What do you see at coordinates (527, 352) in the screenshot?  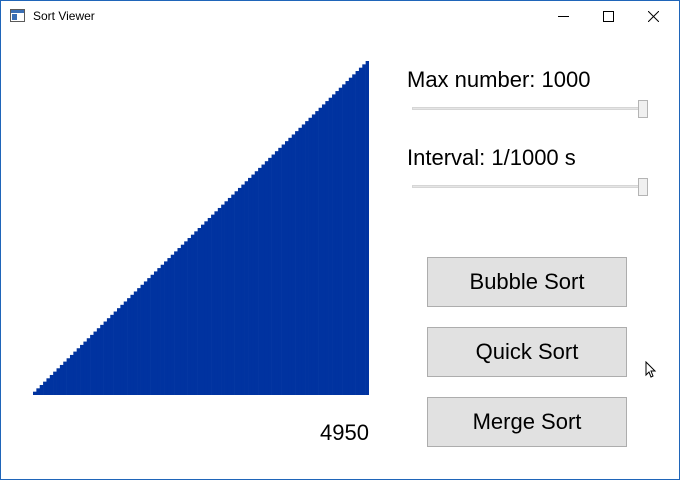 I see `quick-sort-button: Quick Sort` at bounding box center [527, 352].